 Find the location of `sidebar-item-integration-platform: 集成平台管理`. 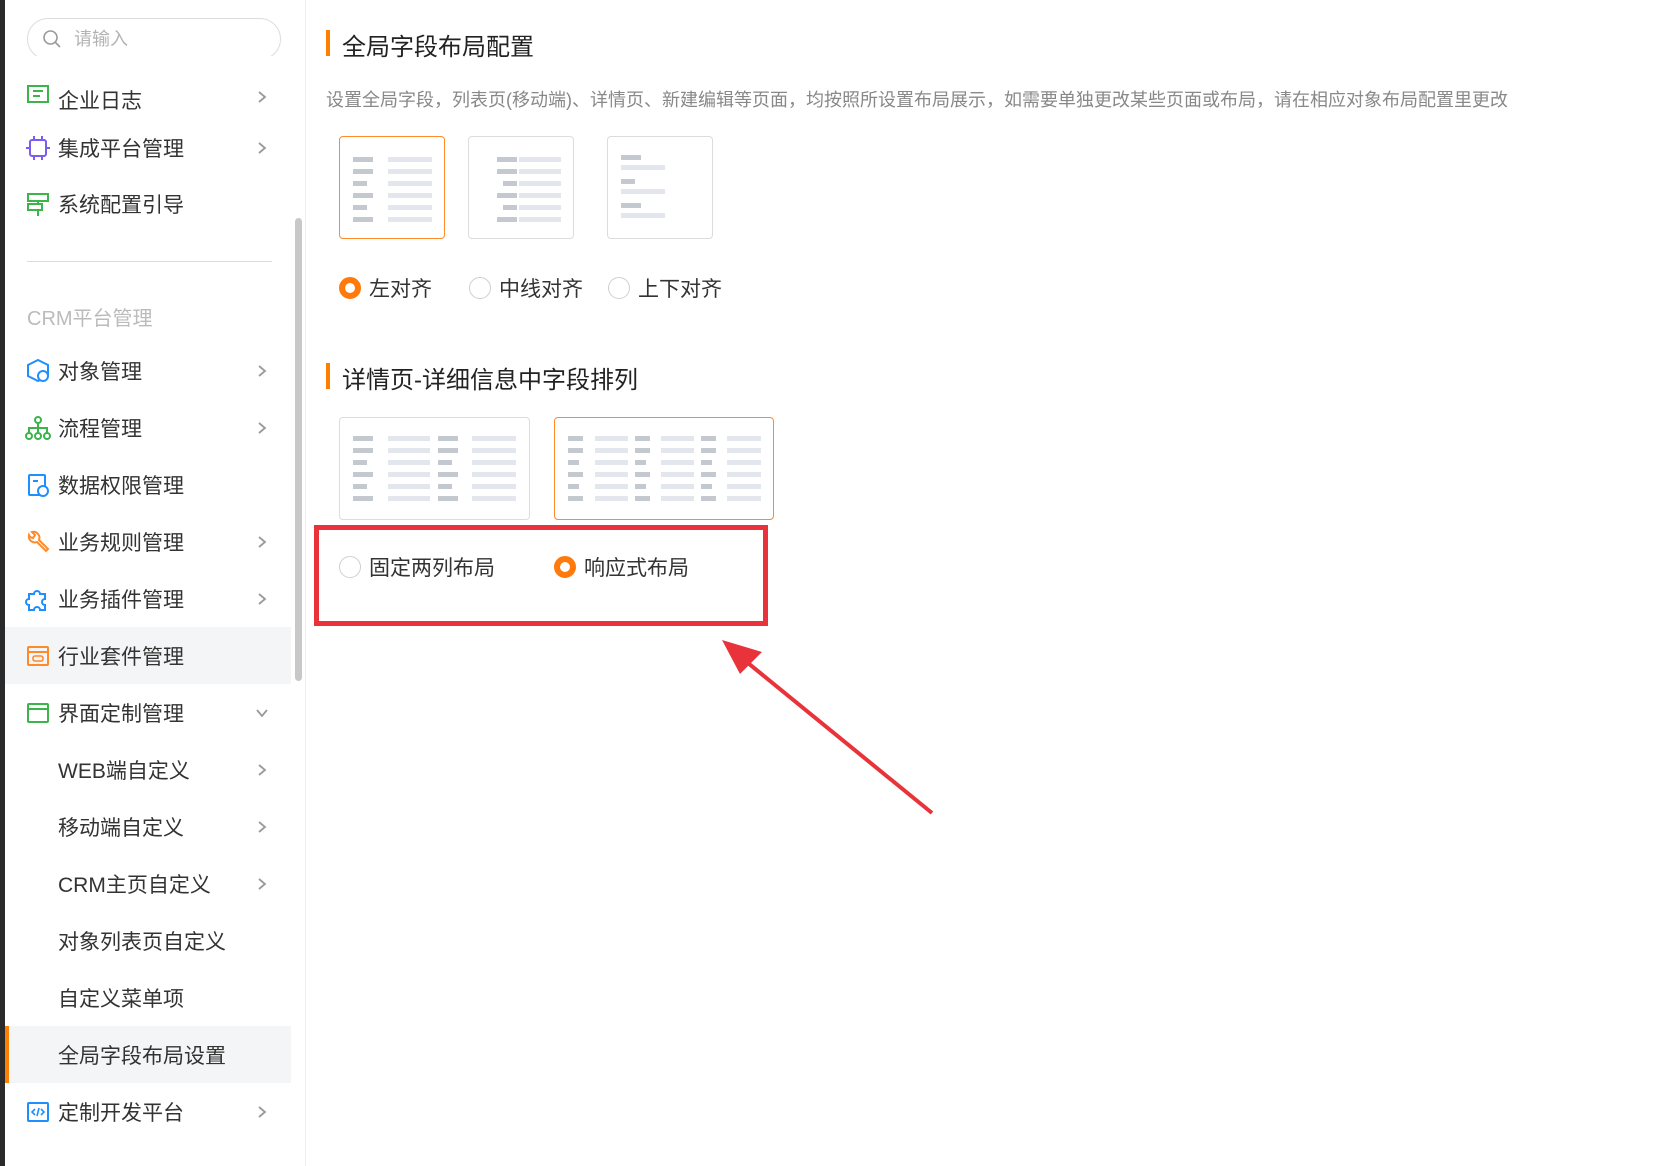

sidebar-item-integration-platform: 集成平台管理 is located at coordinates (148, 147).